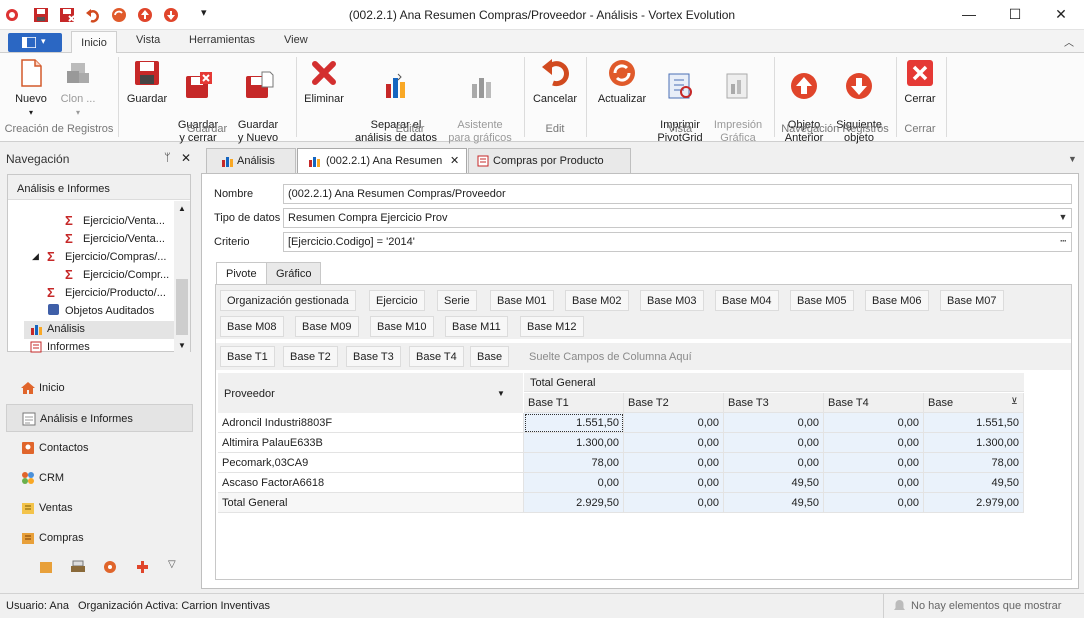 This screenshot has width=1084, height=618. I want to click on data-field-chip: Base T1, so click(247, 356).